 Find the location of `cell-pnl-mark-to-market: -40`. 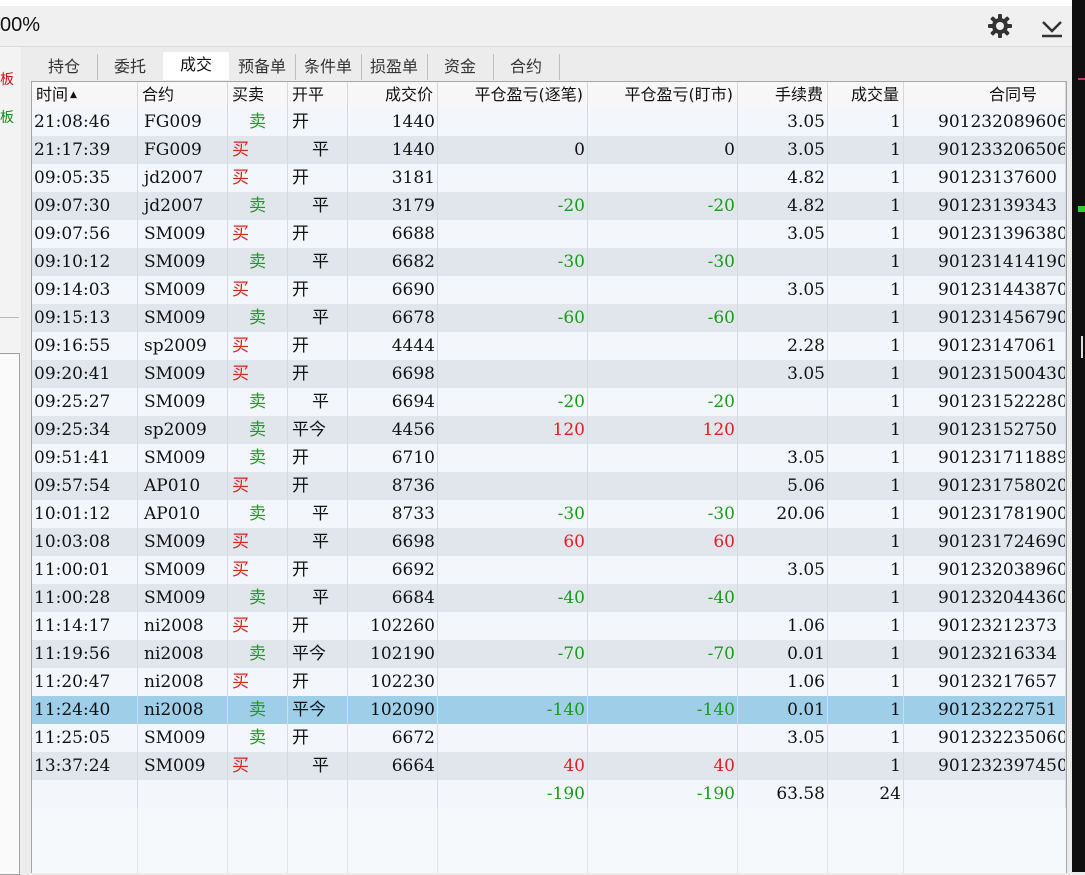

cell-pnl-mark-to-market: -40 is located at coordinates (663, 598).